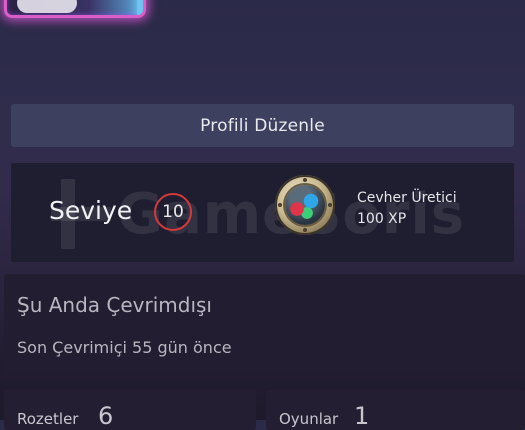 The height and width of the screenshot is (430, 525). I want to click on badge-core, so click(305, 205).